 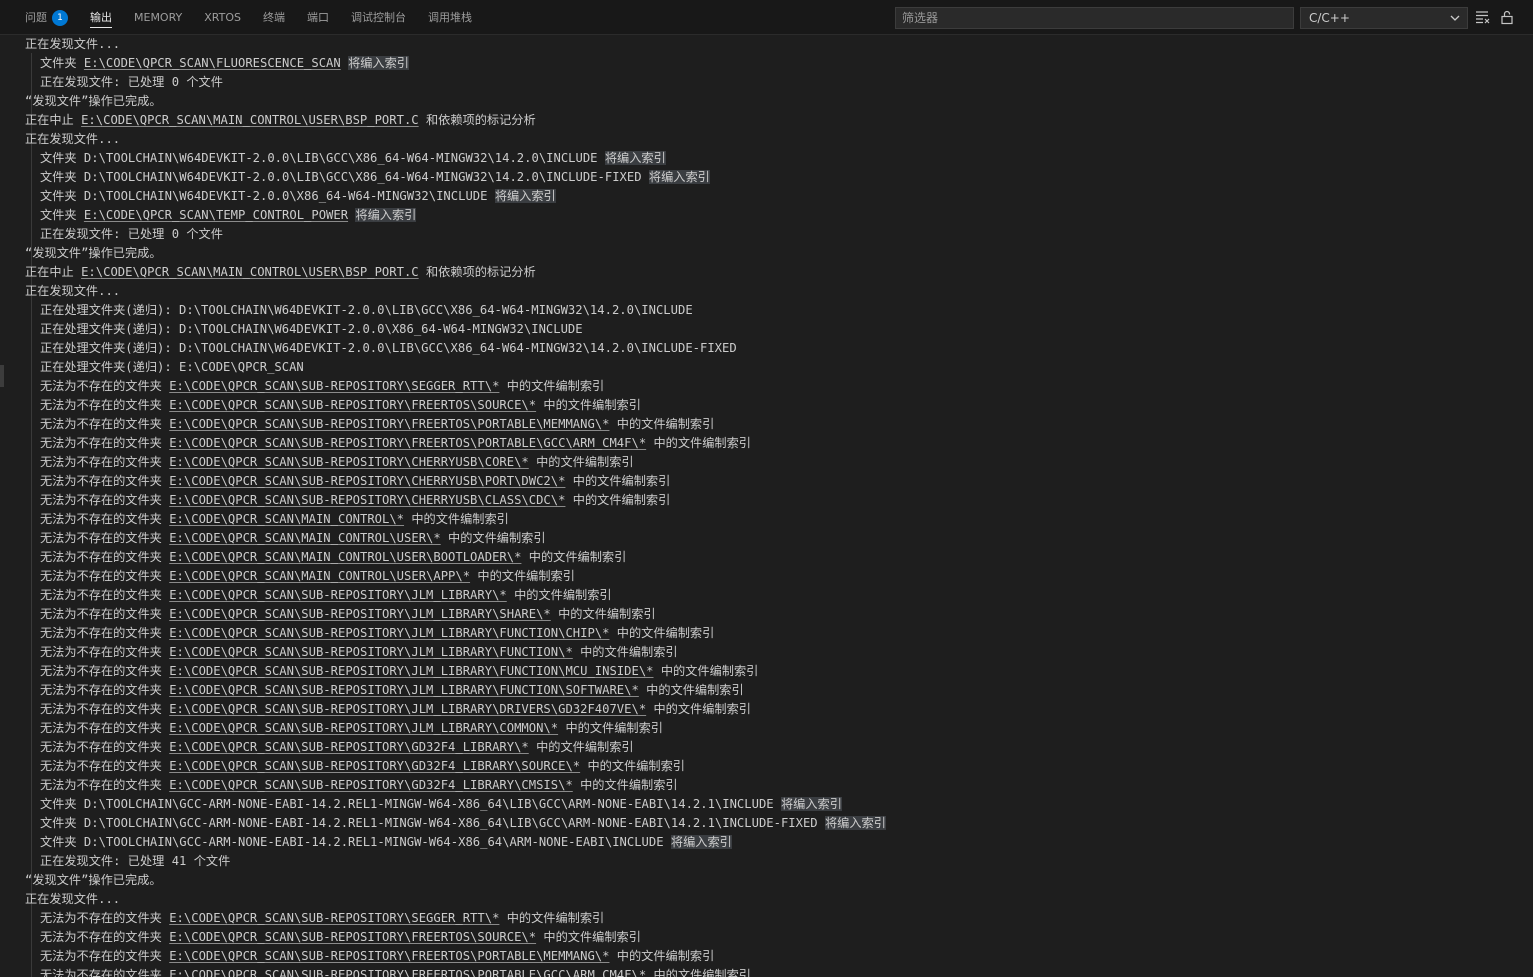 I want to click on file-path-link: E:\CODE\QPCR_SCAN\TEMP_CONTROL_POWER, so click(x=216, y=215).